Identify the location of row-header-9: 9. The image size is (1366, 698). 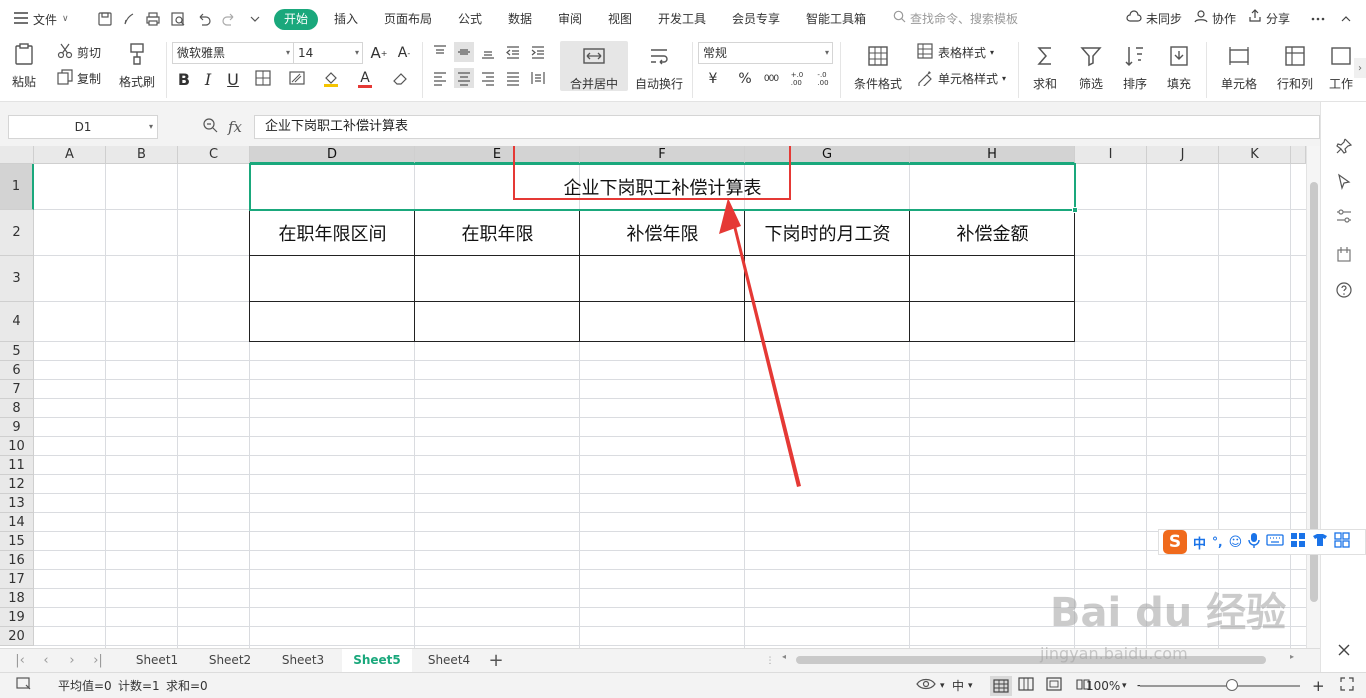
(17, 427).